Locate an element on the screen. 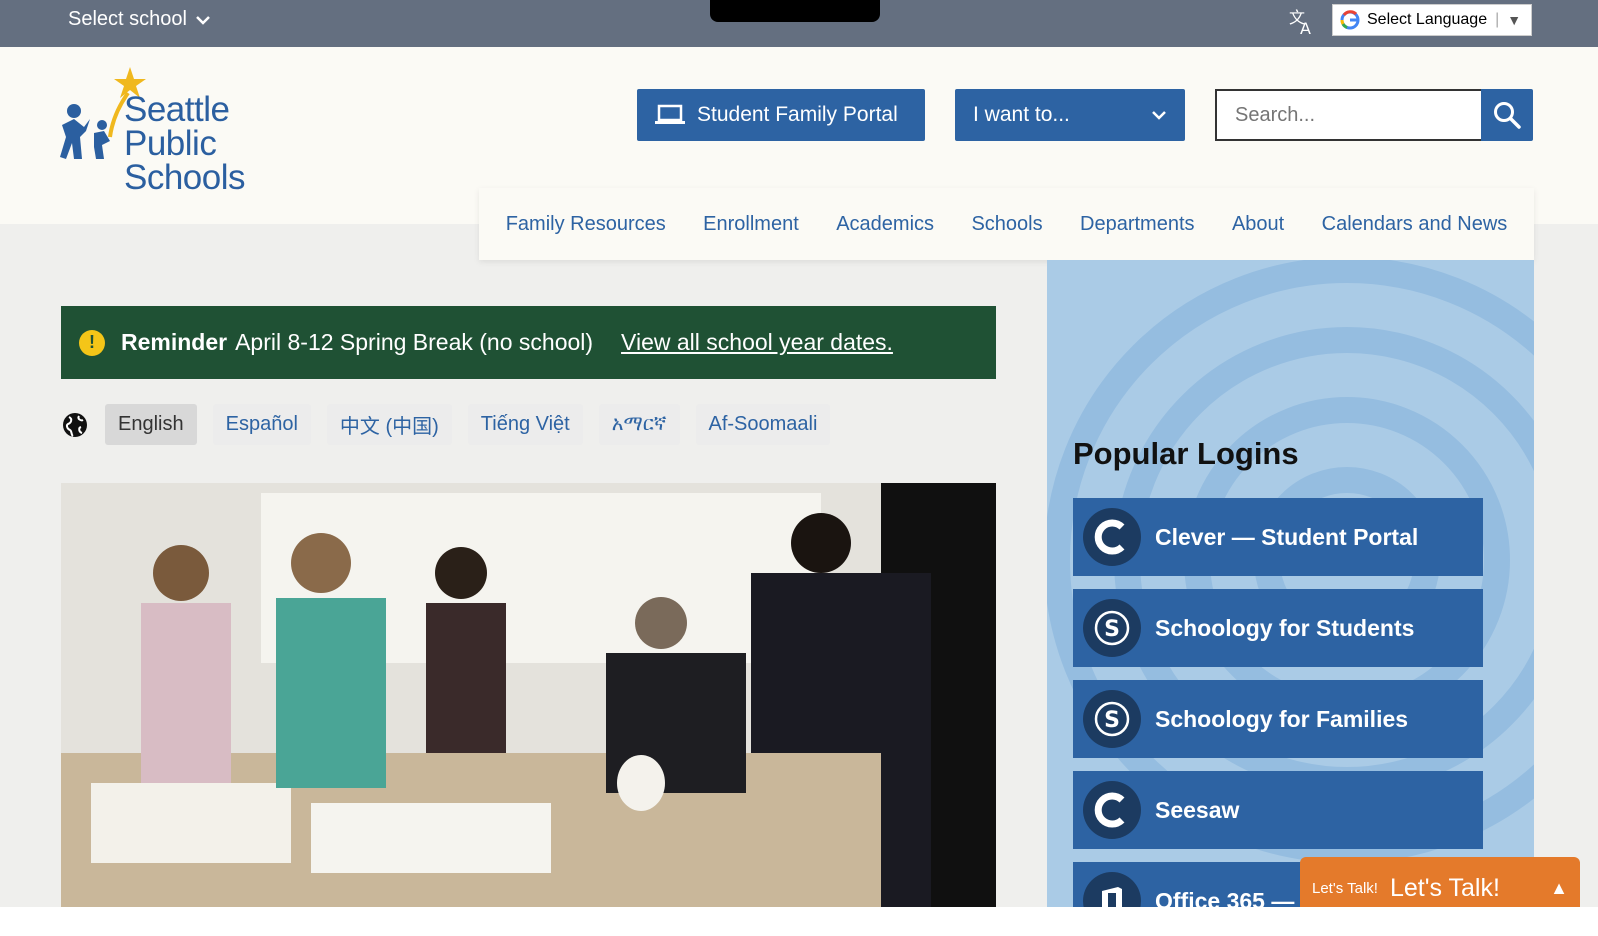  nav-item-about: About is located at coordinates (1258, 224).